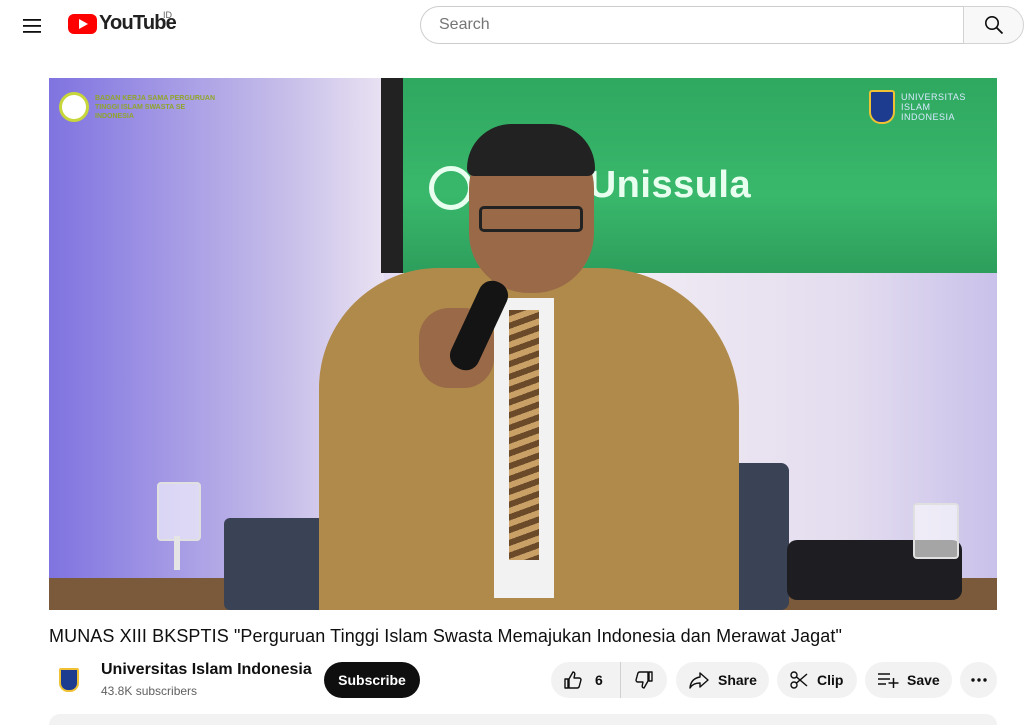 The width and height of the screenshot is (1024, 725). Describe the element at coordinates (700, 25) in the screenshot. I see `search-input` at that location.